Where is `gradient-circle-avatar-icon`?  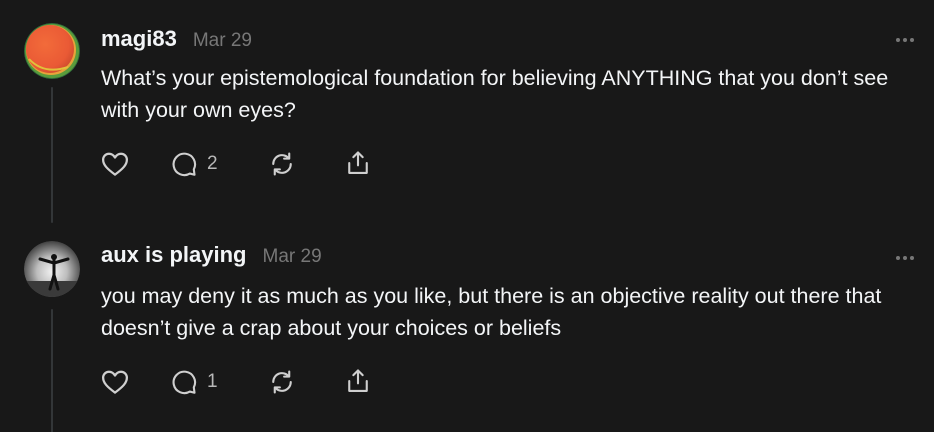
gradient-circle-avatar-icon is located at coordinates (52, 51).